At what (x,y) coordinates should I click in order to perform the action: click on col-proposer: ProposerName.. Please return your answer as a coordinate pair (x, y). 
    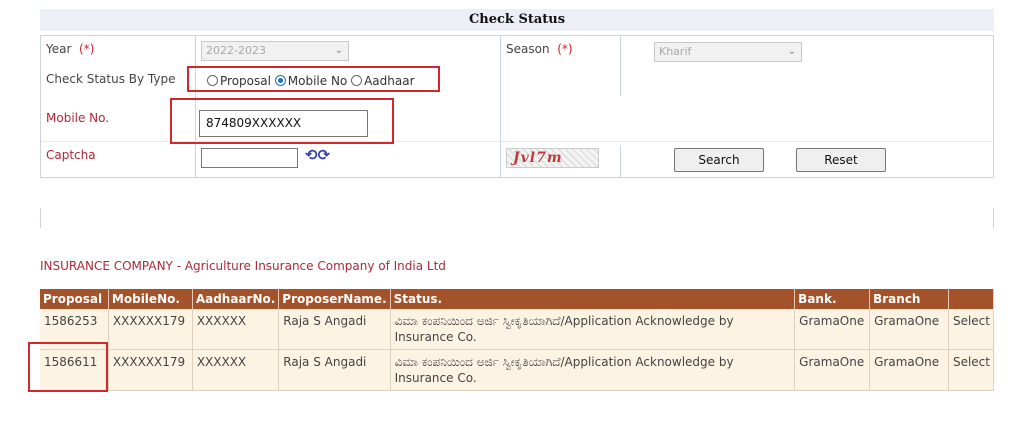
    Looking at the image, I should click on (334, 299).